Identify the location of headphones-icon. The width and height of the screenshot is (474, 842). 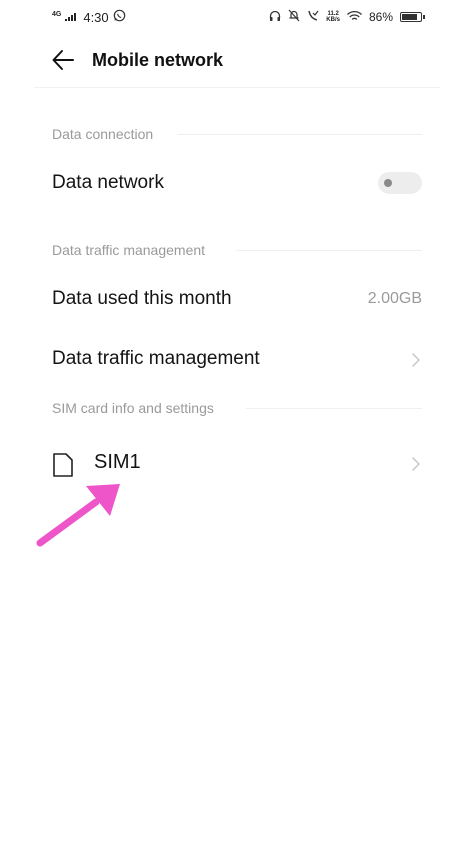
(275, 17).